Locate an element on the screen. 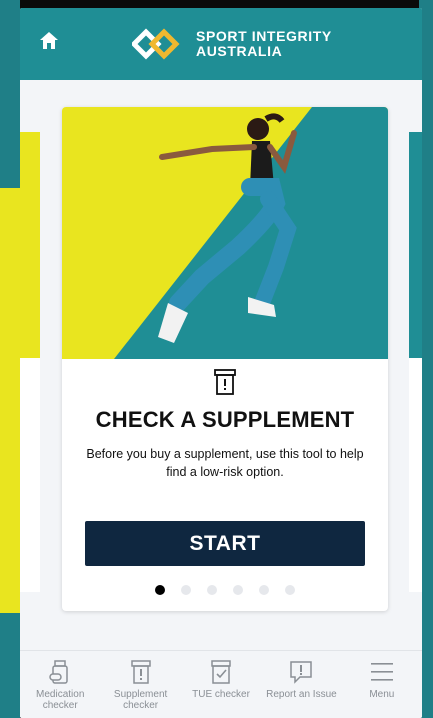  start-button: START is located at coordinates (225, 543).